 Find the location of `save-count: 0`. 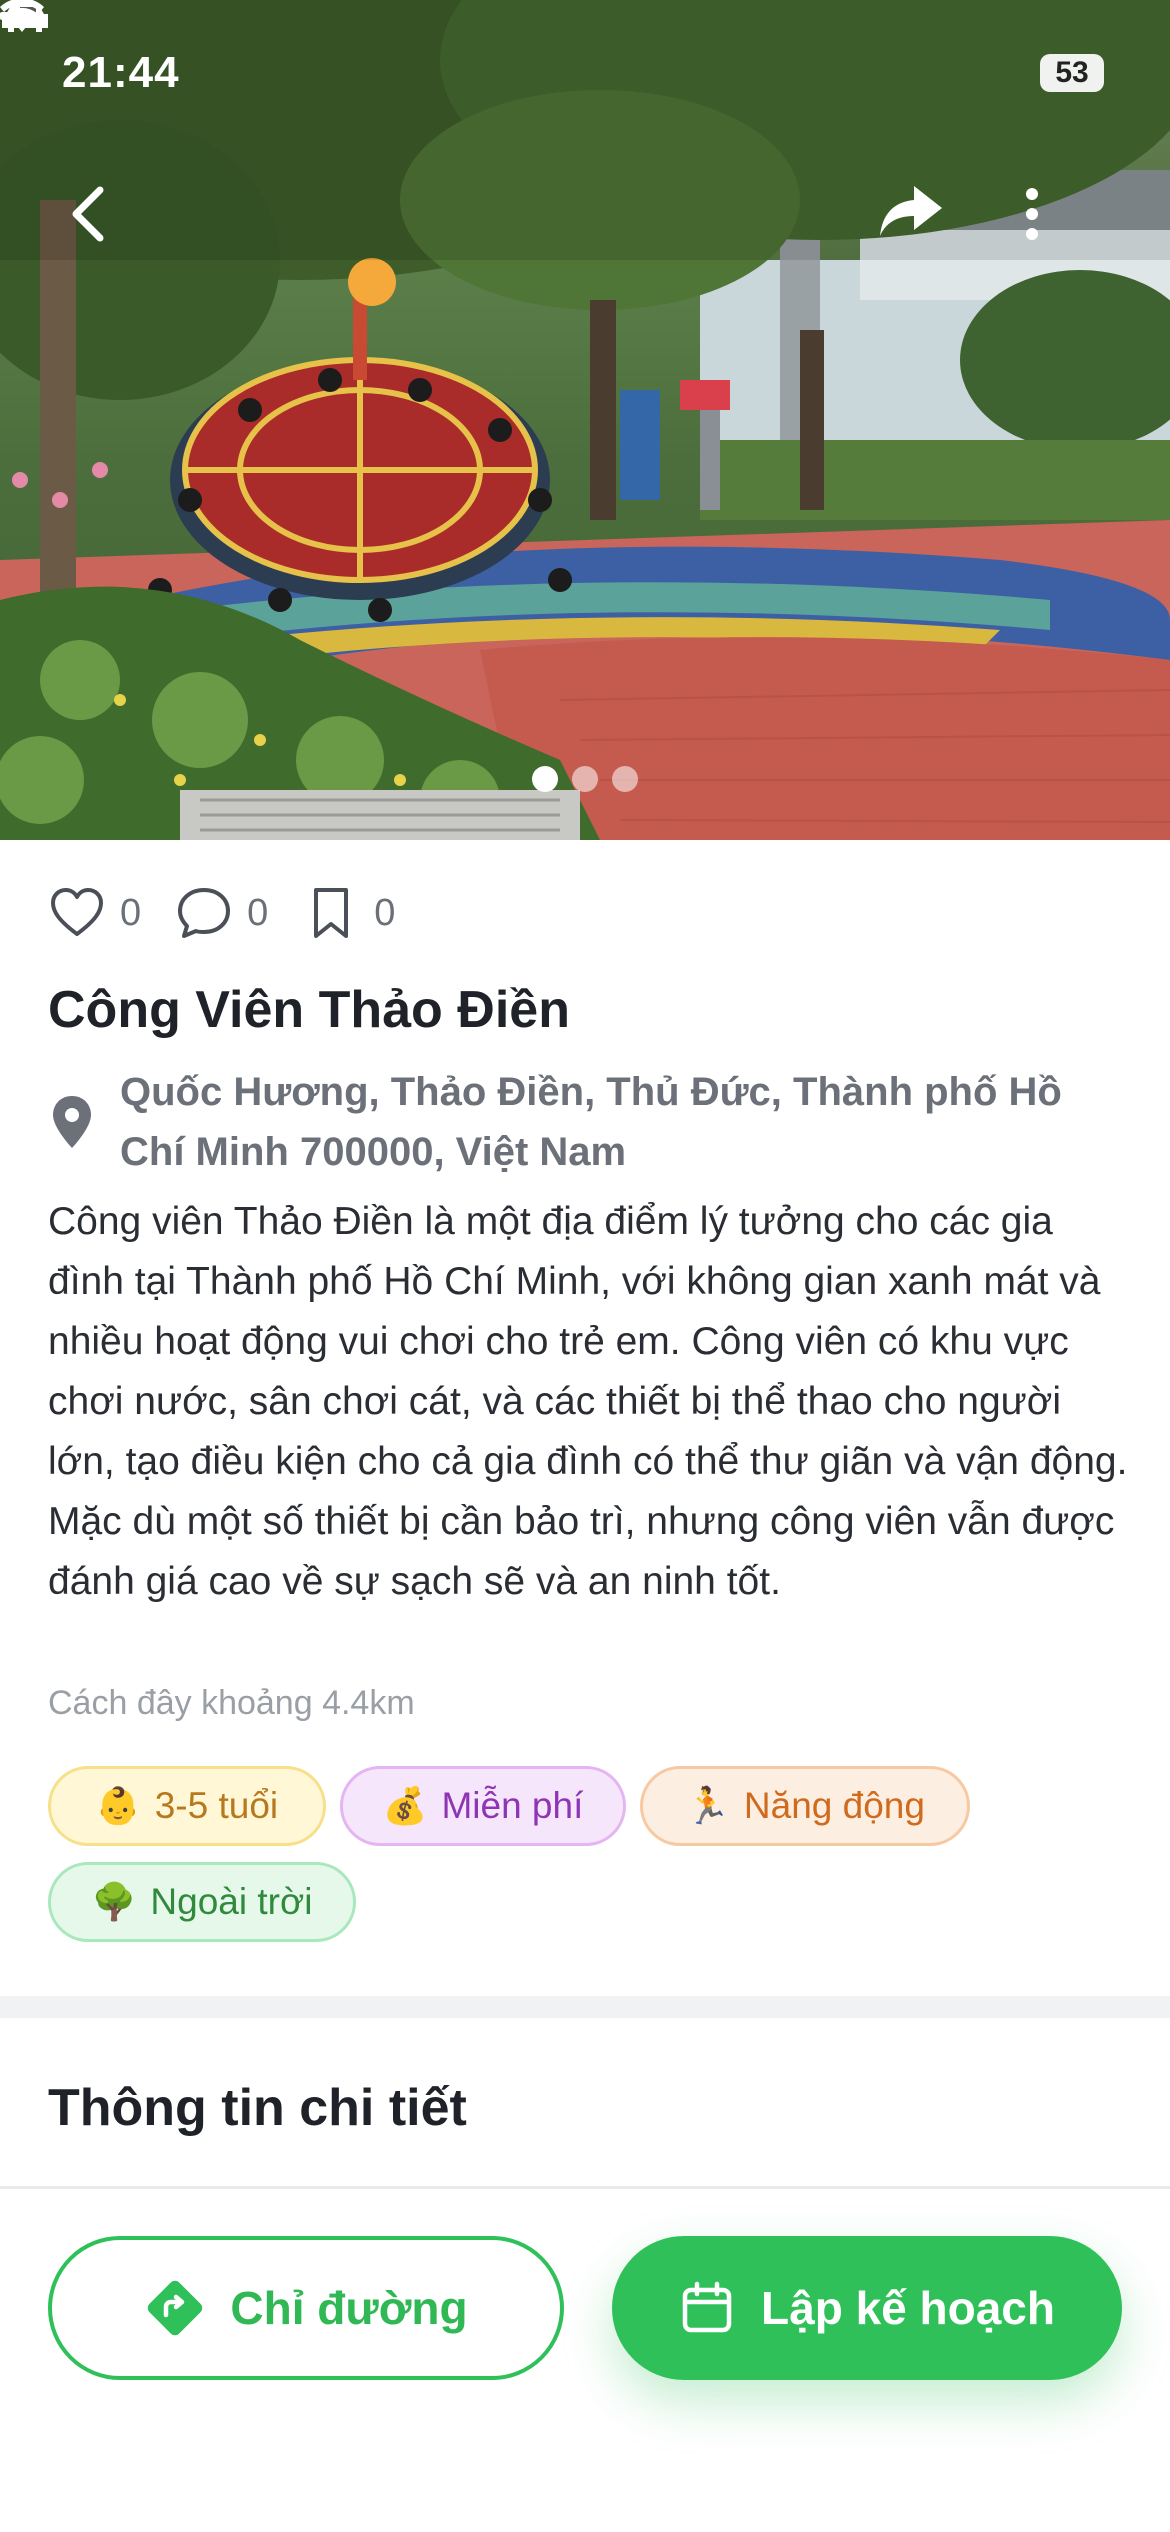

save-count: 0 is located at coordinates (385, 912).